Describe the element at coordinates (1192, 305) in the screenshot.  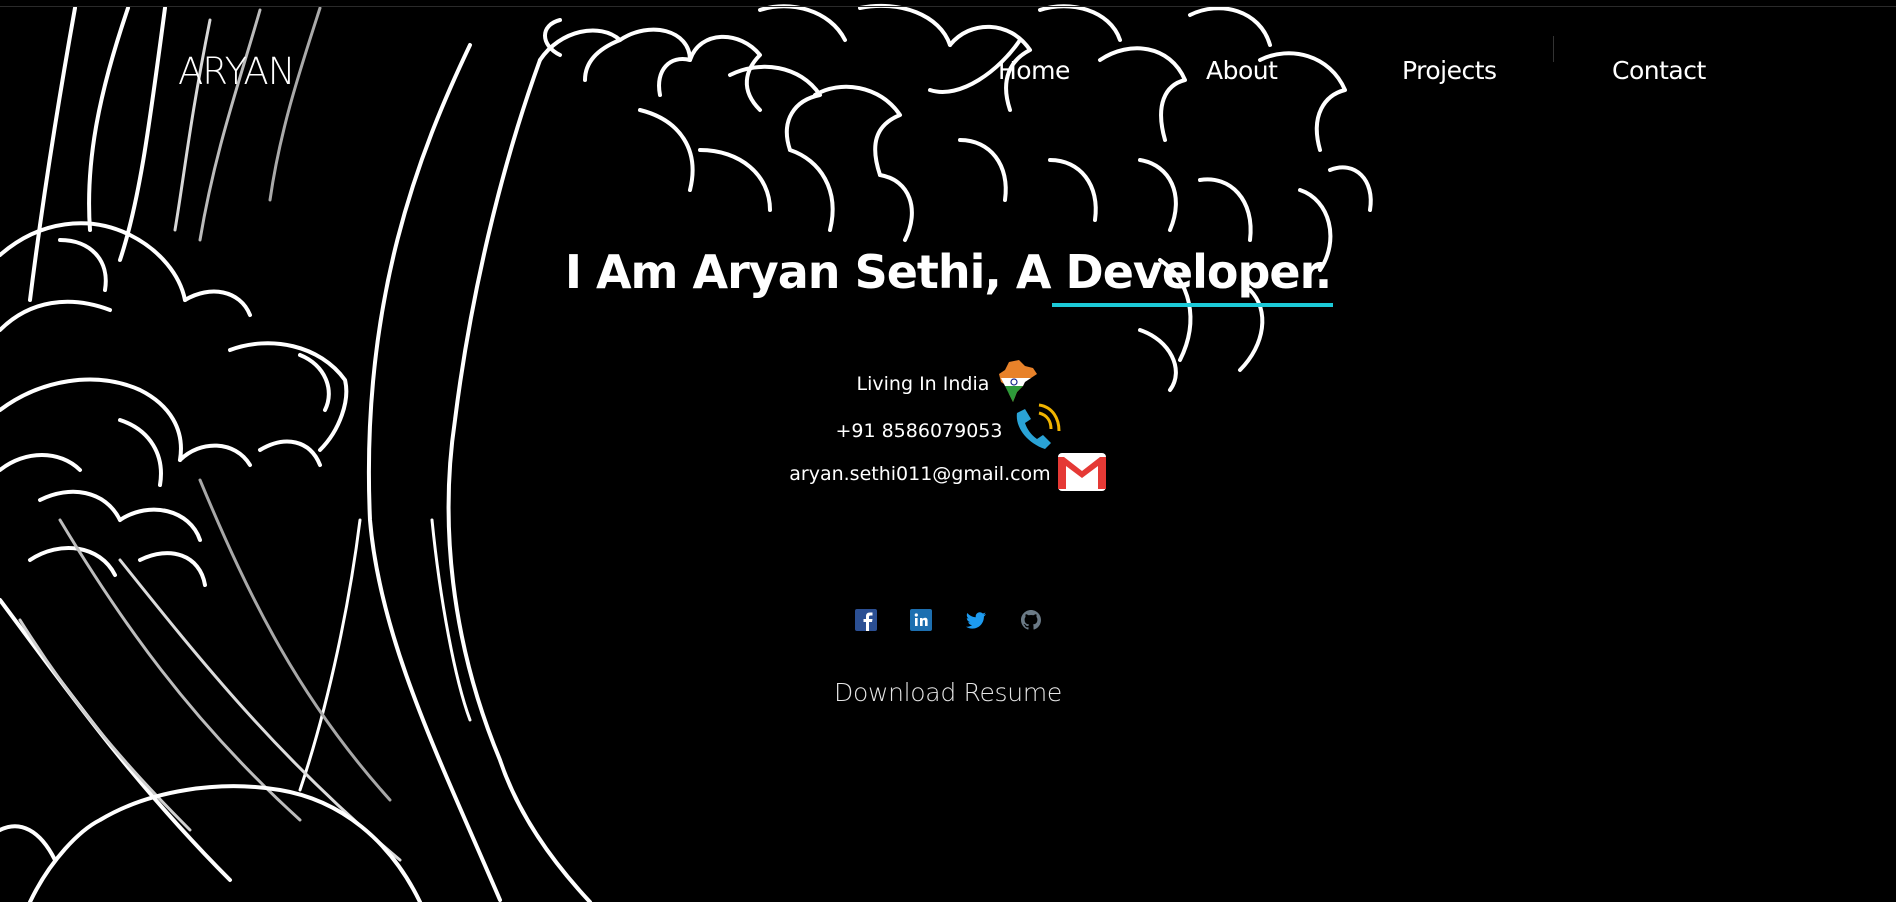
I see `typing-underline` at that location.